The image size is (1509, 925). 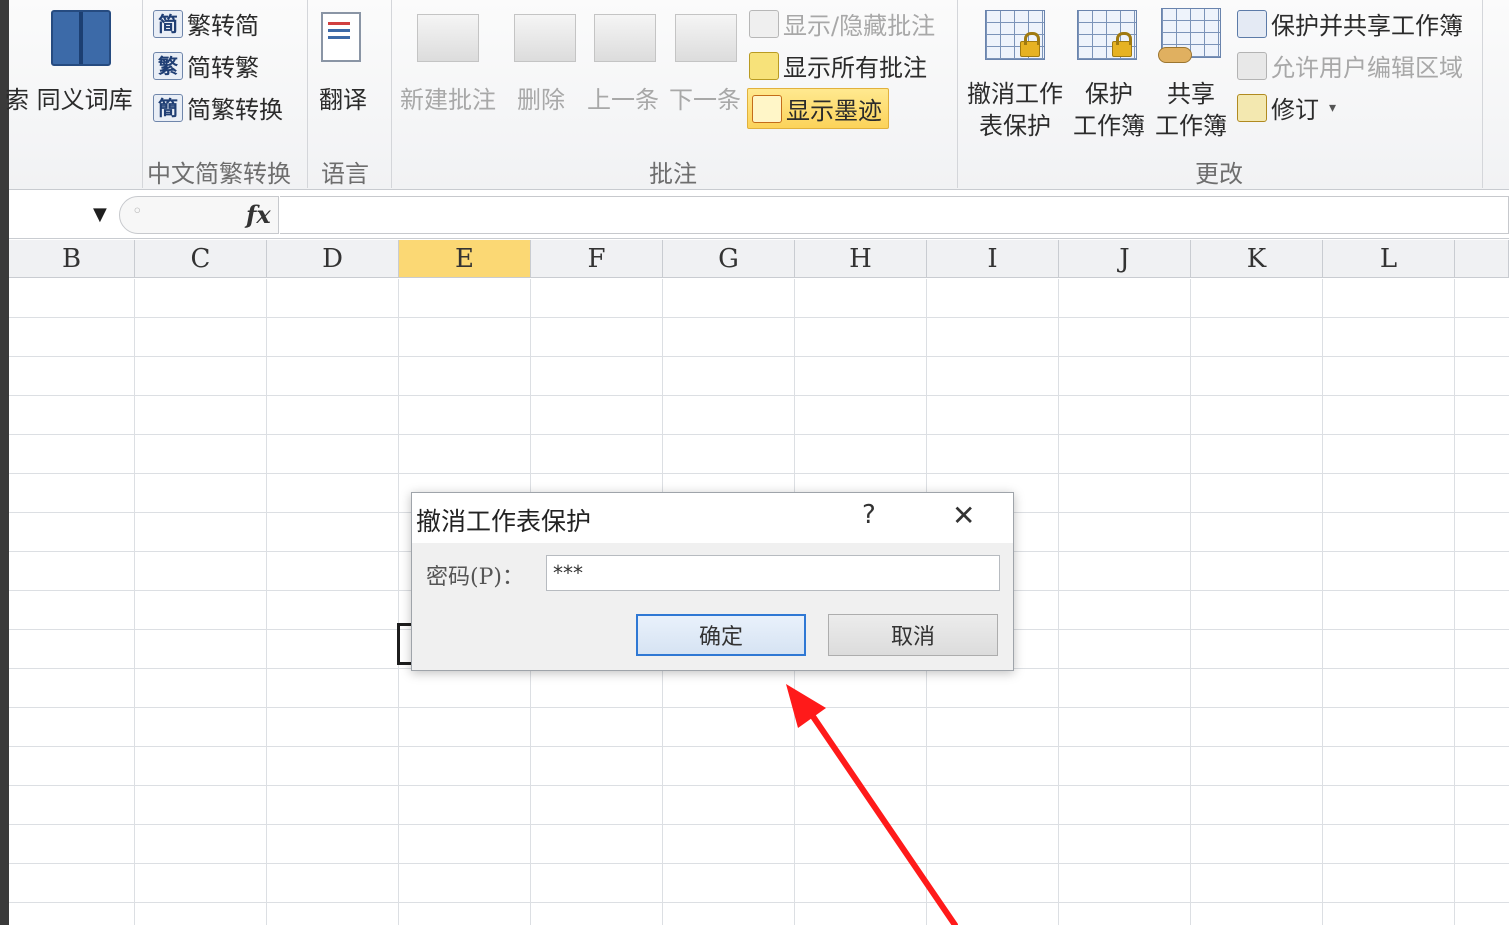 What do you see at coordinates (541, 97) in the screenshot?
I see `delete-comment-button: 删除` at bounding box center [541, 97].